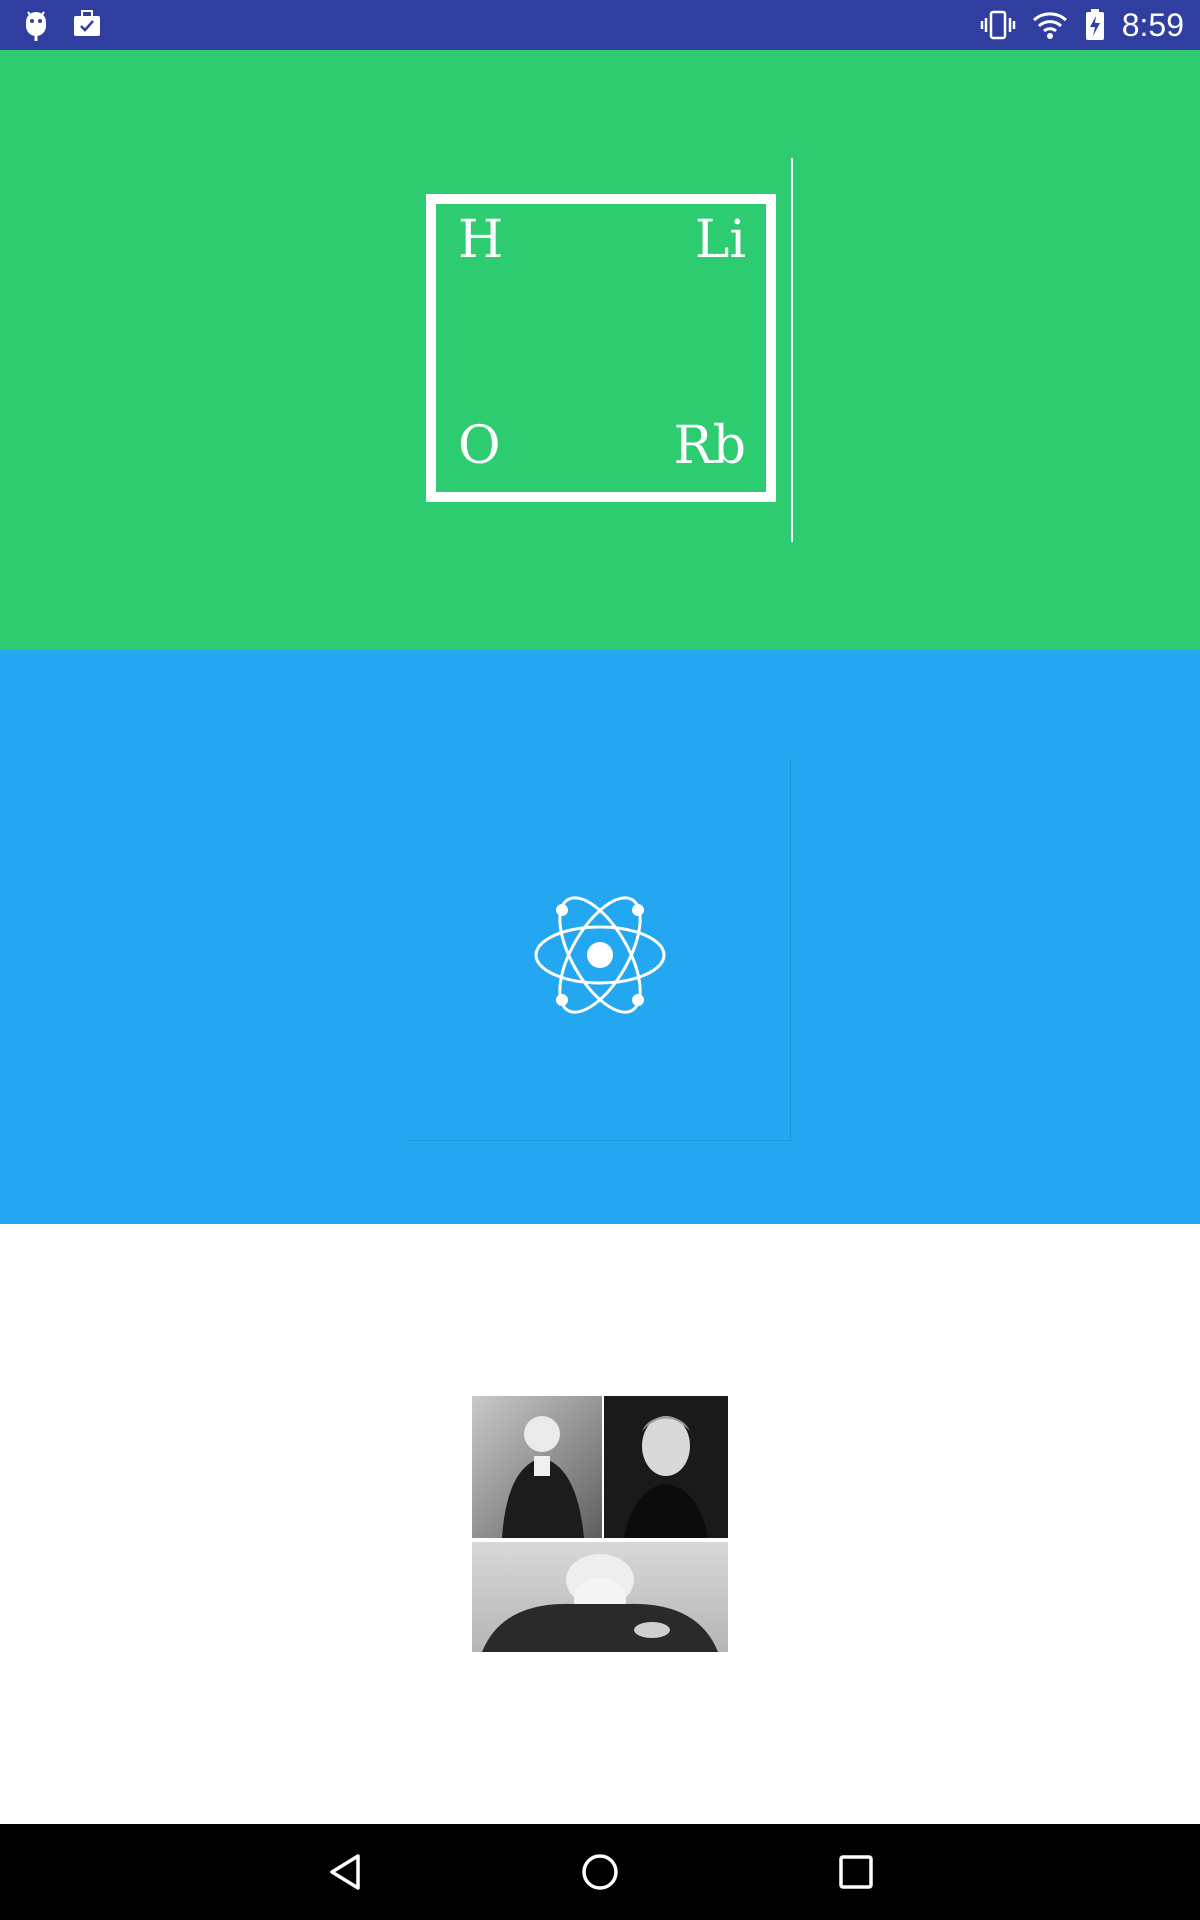  What do you see at coordinates (998, 25) in the screenshot?
I see `vibrate-icon` at bounding box center [998, 25].